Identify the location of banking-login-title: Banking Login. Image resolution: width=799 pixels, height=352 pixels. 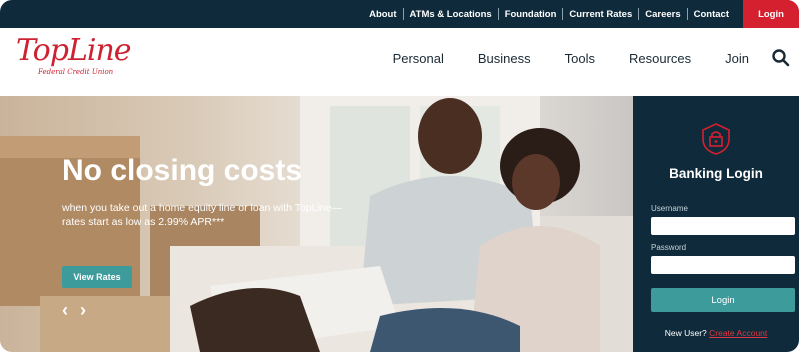
(716, 173).